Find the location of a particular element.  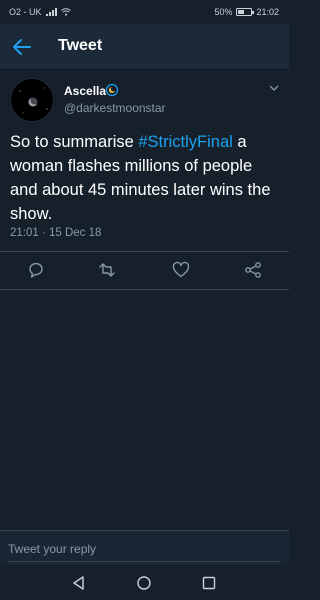

reply-bar is located at coordinates (144, 547).